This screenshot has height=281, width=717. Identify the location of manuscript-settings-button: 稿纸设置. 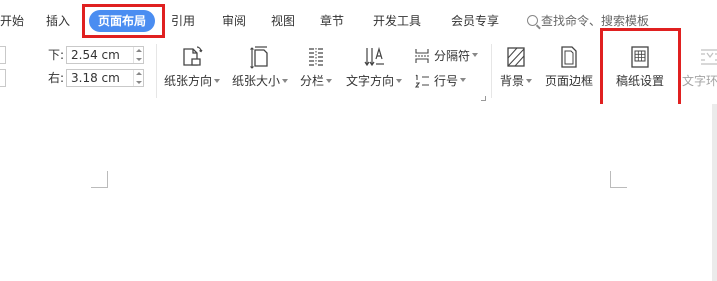
(640, 70).